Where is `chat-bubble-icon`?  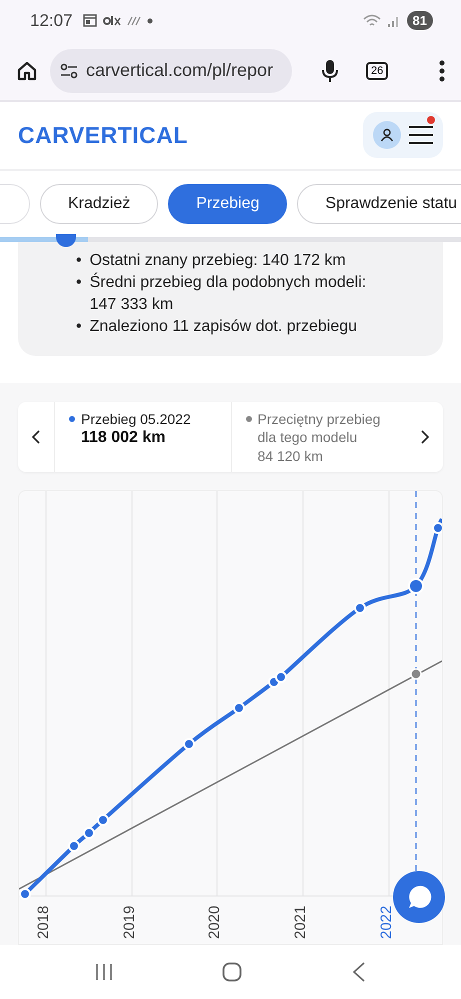 chat-bubble-icon is located at coordinates (419, 897).